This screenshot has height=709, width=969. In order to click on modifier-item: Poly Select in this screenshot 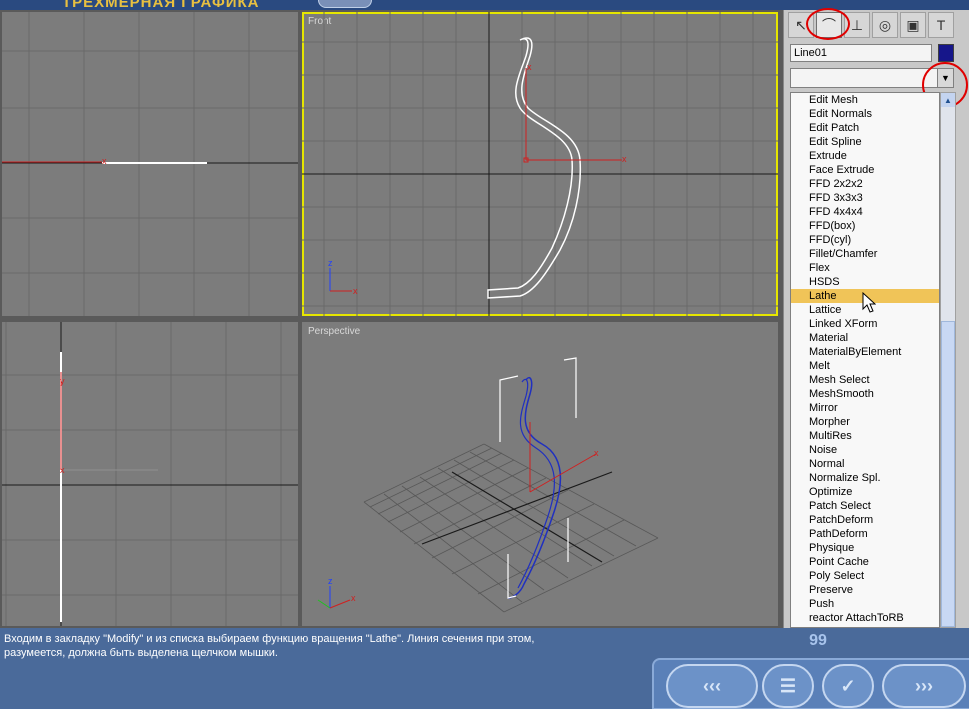, I will do `click(865, 576)`.